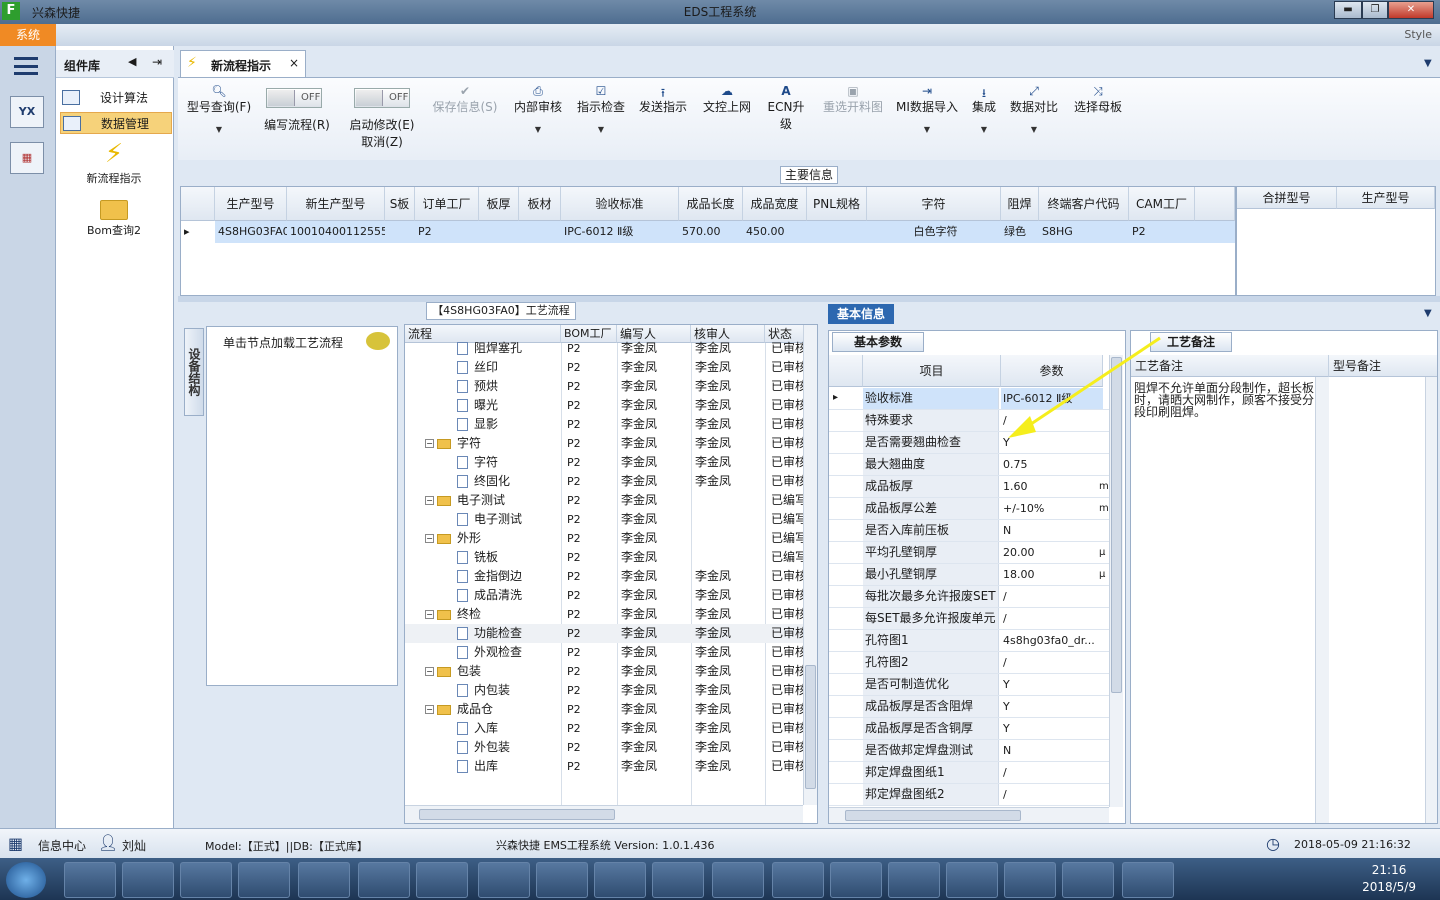 The width and height of the screenshot is (1440, 900). Describe the element at coordinates (1287, 198) in the screenshot. I see `column-header: 合拼型号` at that location.